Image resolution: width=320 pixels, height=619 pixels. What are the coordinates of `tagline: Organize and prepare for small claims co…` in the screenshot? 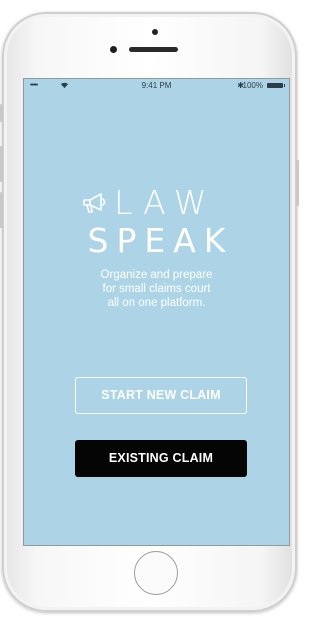 It's located at (156, 289).